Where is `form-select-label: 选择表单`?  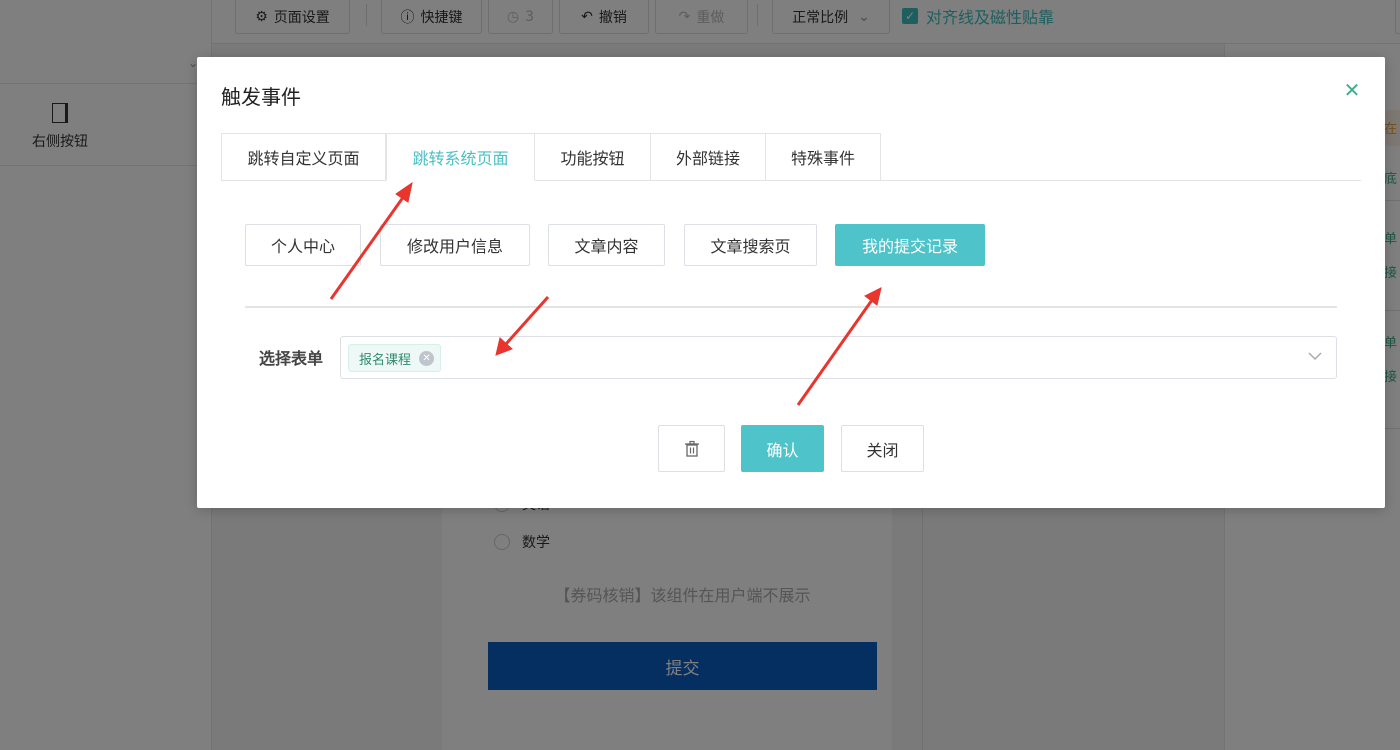 form-select-label: 选择表单 is located at coordinates (291, 358).